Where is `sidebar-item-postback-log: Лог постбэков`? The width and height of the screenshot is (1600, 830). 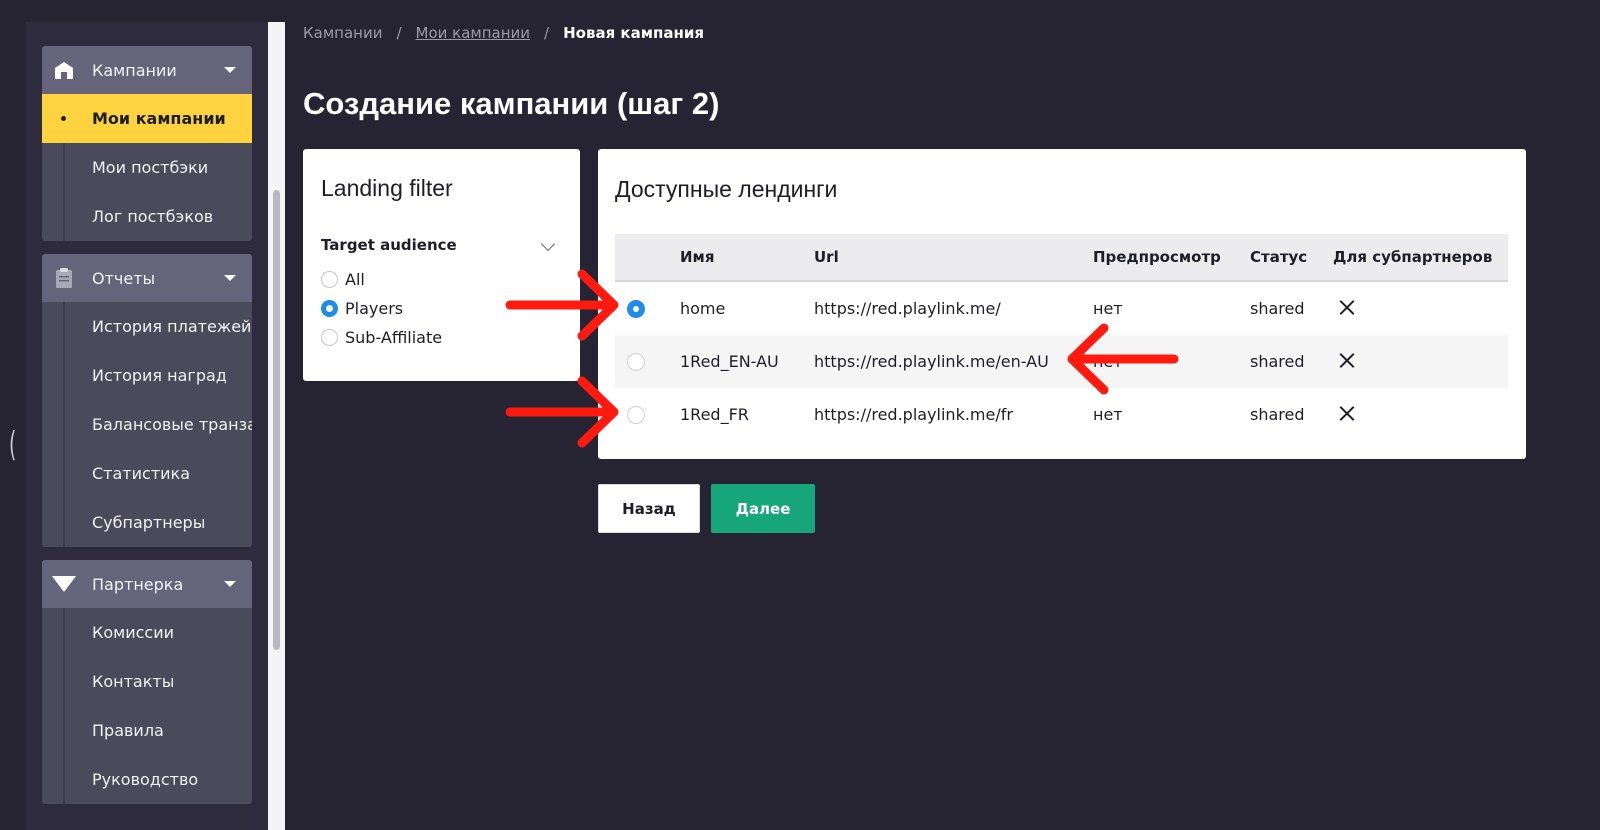 sidebar-item-postback-log: Лог постбэков is located at coordinates (147, 216).